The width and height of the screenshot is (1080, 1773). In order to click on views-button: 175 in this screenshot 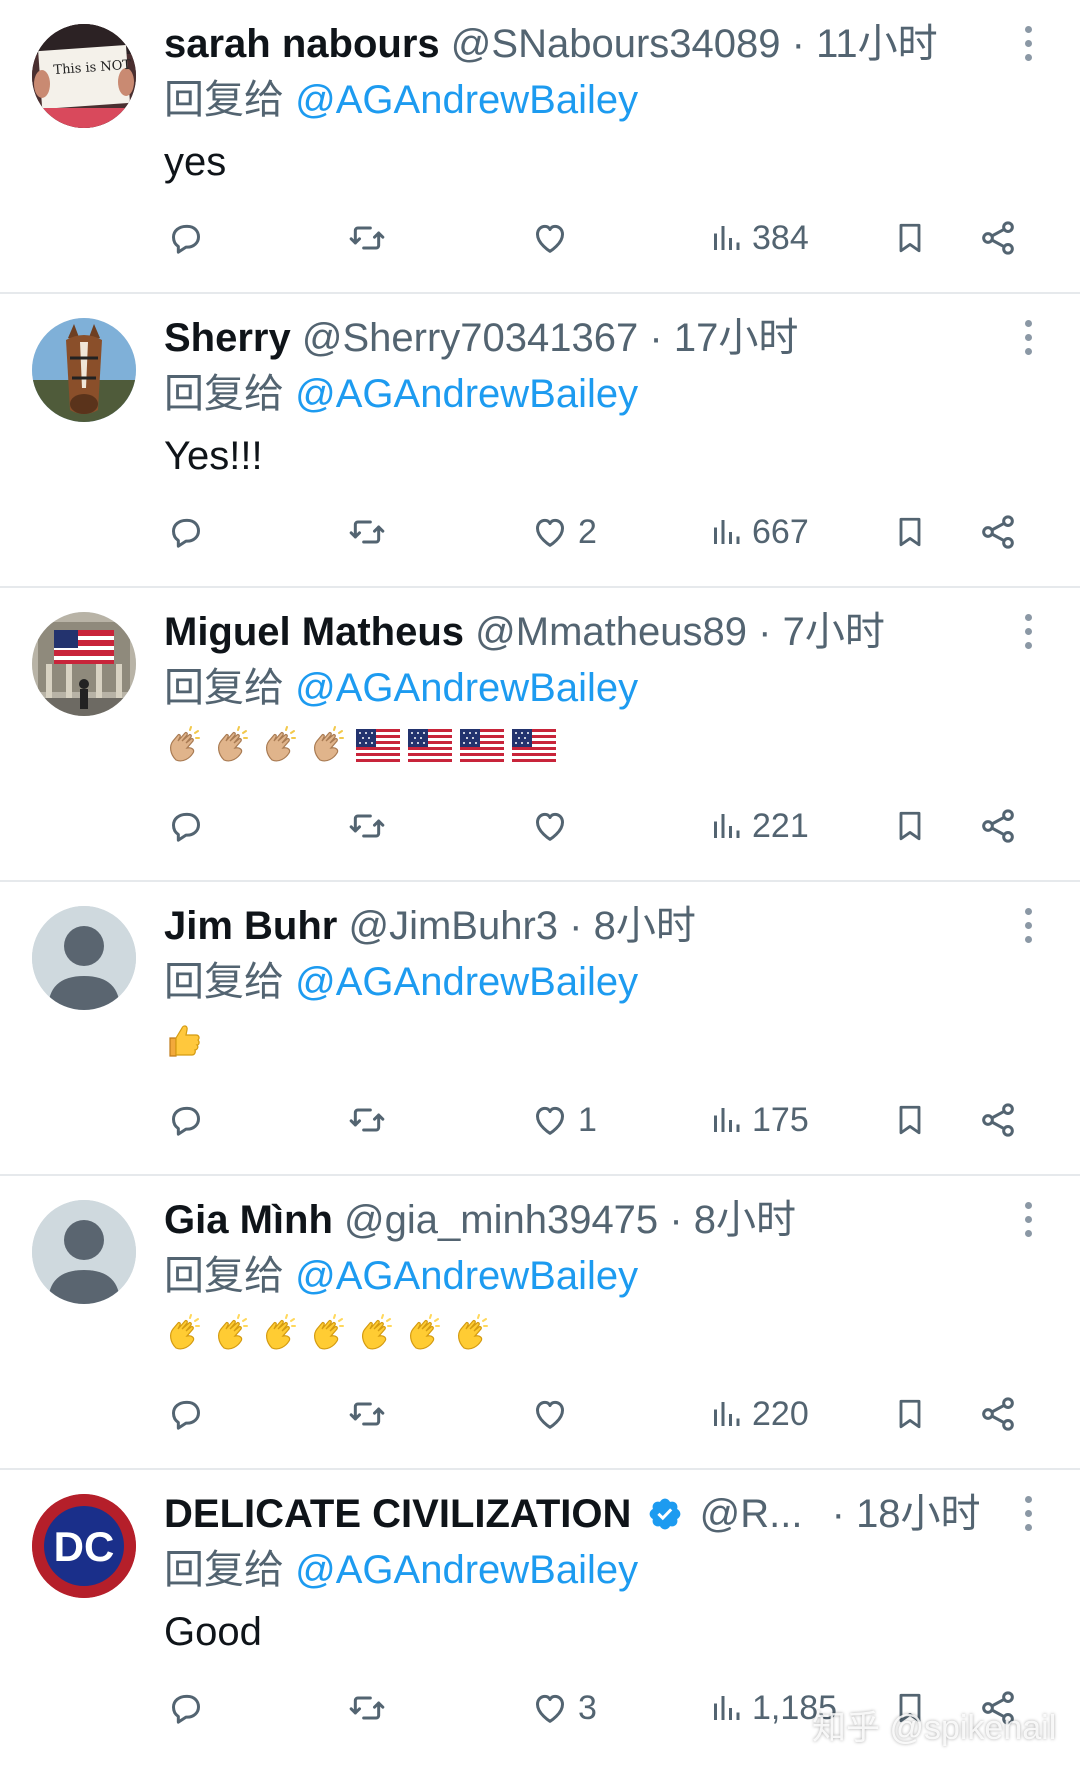, I will do `click(758, 1120)`.